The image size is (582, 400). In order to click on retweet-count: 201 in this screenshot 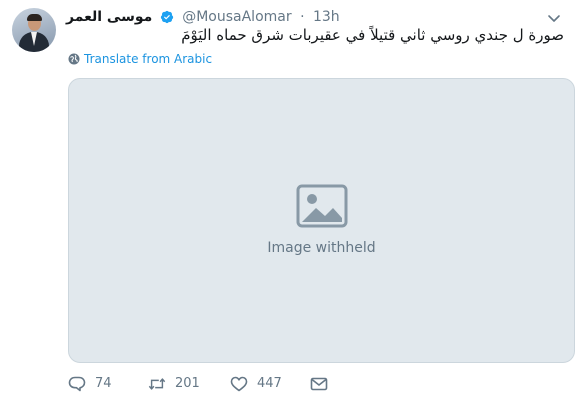, I will do `click(187, 383)`.